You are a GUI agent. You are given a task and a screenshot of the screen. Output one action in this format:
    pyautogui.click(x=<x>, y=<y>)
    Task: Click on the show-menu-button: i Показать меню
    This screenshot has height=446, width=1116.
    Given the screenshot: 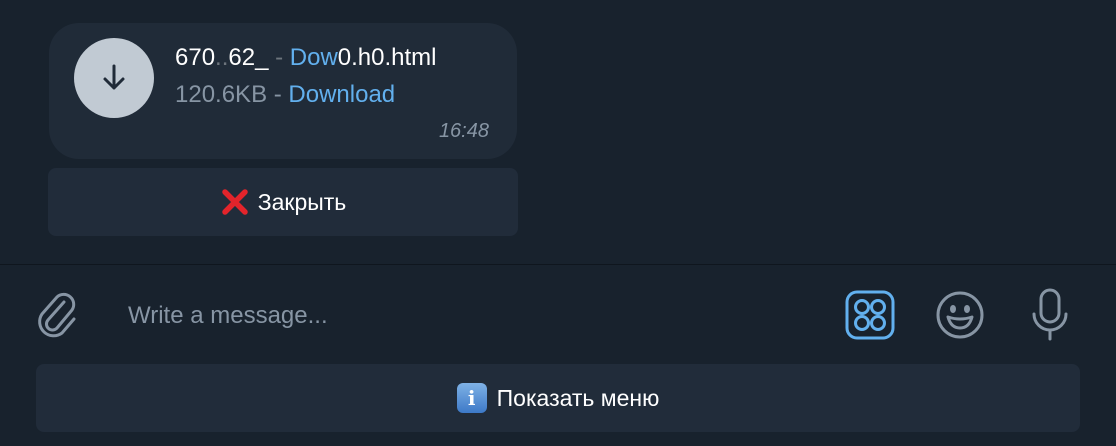 What is the action you would take?
    pyautogui.click(x=558, y=398)
    